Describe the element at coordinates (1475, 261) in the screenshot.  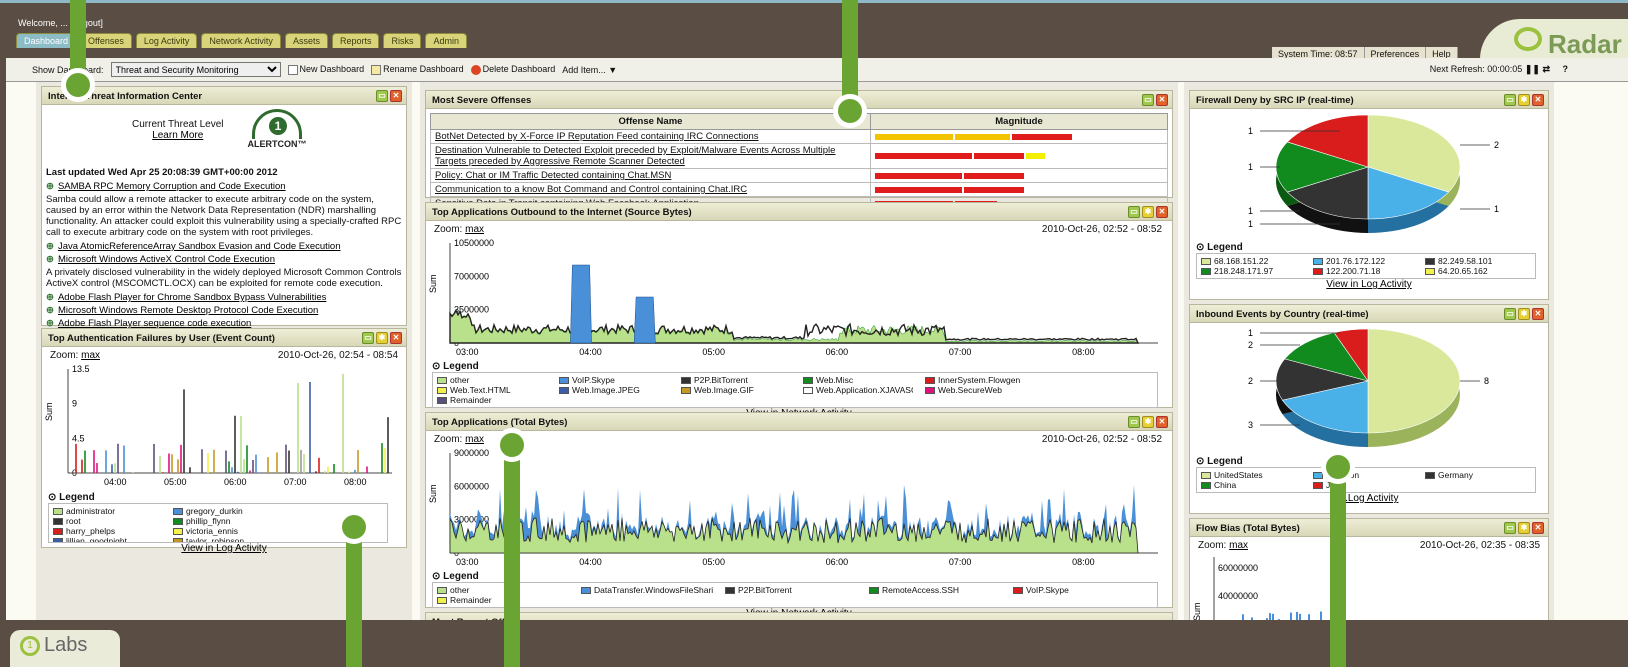
I see `legend-item: 82.249.58.101` at that location.